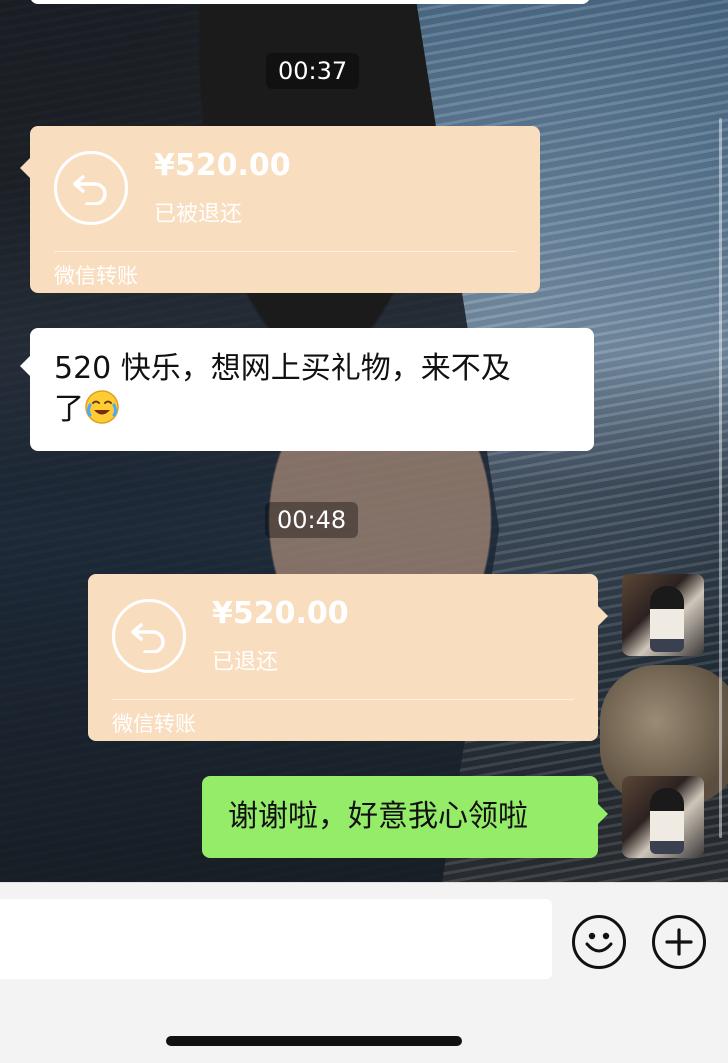  What do you see at coordinates (307, 389) in the screenshot?
I see `incoming-text-bubble: 520 快乐，想网上买礼物，来不及 了` at bounding box center [307, 389].